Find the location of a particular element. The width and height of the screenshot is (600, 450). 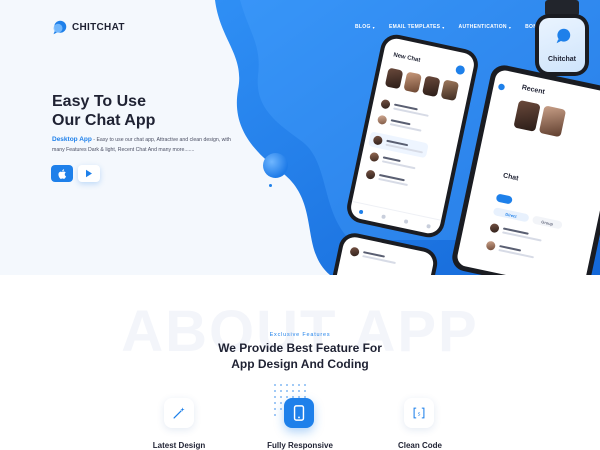

recent-avatar-row is located at coordinates (540, 118).